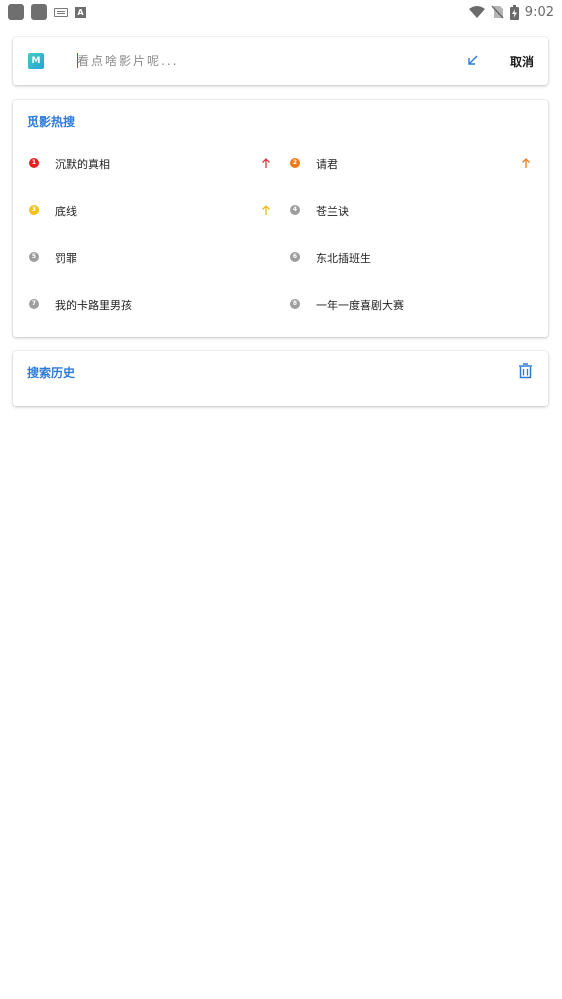 The height and width of the screenshot is (999, 562). What do you see at coordinates (327, 164) in the screenshot?
I see `hot-search-name: 请君` at bounding box center [327, 164].